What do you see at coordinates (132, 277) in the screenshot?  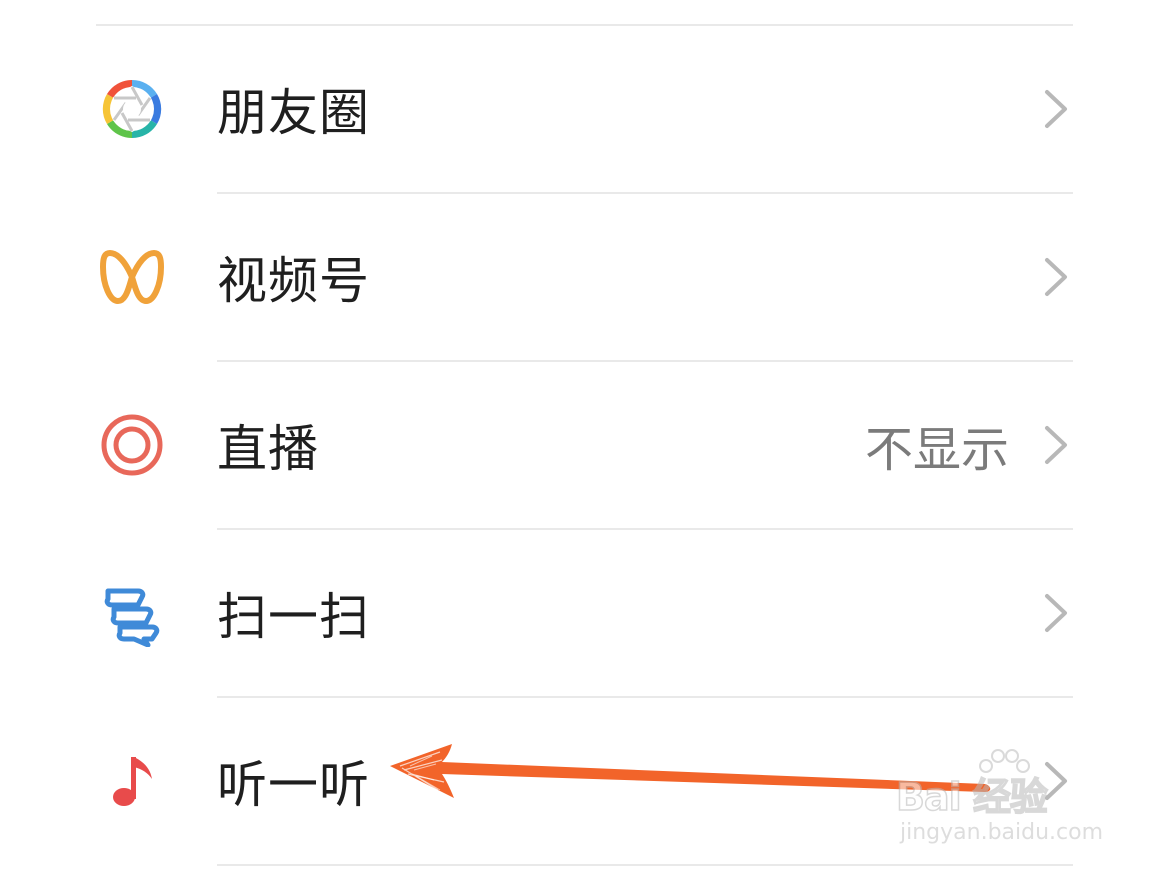 I see `channels-butterfly-icon` at bounding box center [132, 277].